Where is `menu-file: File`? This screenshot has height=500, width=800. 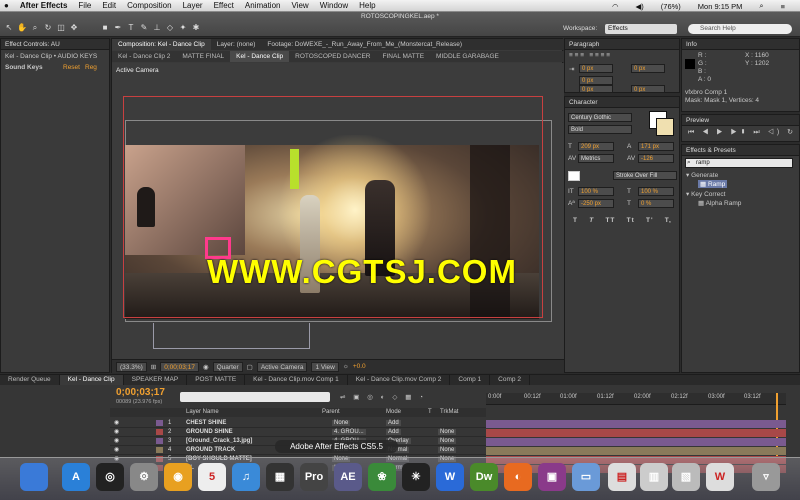 menu-file: File is located at coordinates (84, 5).